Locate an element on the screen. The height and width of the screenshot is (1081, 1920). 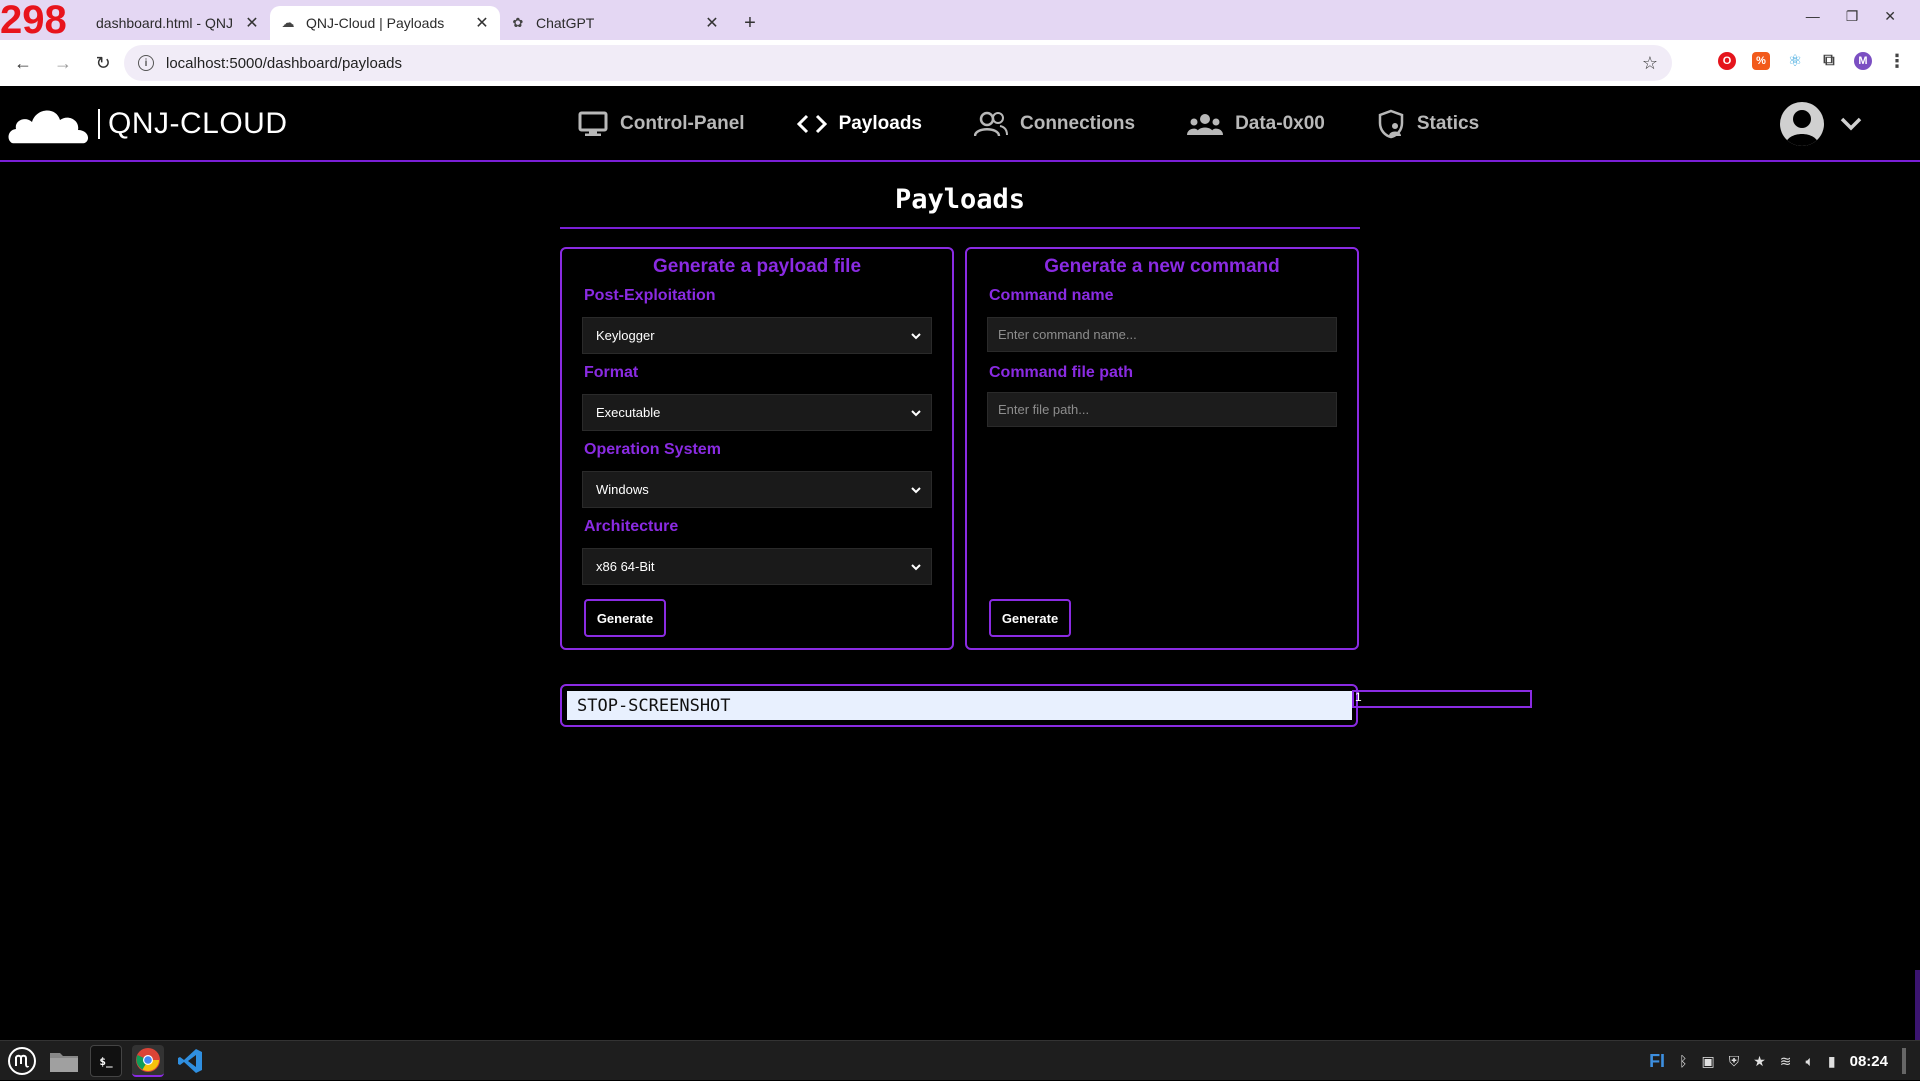
reload-button: ↻ is located at coordinates (103, 63).